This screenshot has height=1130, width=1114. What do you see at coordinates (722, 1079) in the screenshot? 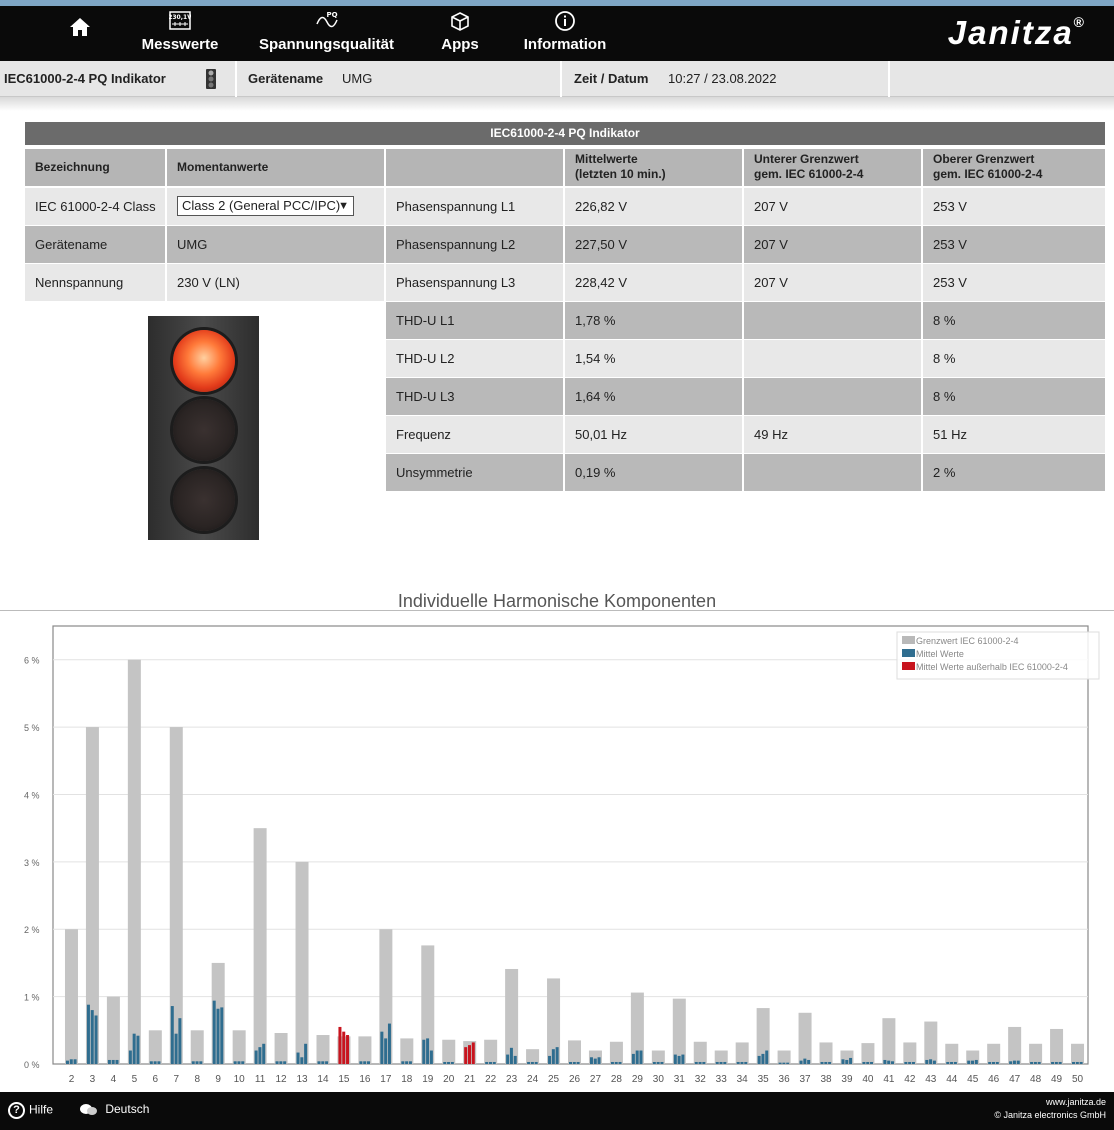
I see `x-tick-label: 33` at bounding box center [722, 1079].